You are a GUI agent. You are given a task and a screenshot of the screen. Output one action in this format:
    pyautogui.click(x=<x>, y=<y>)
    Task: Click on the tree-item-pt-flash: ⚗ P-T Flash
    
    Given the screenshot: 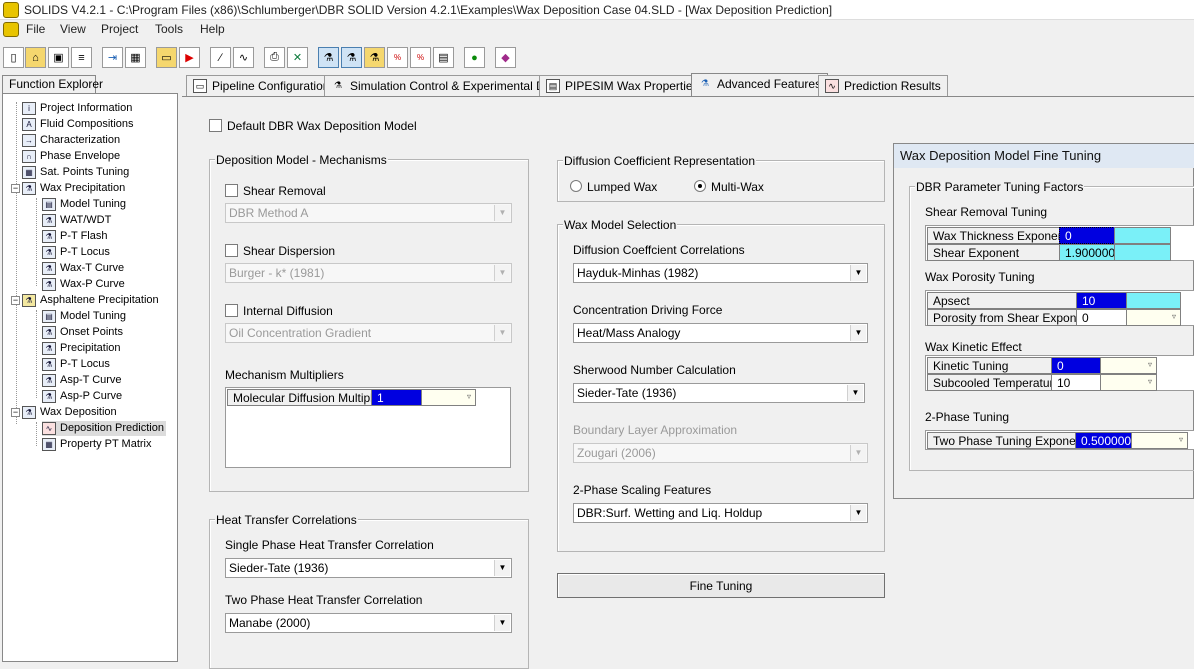 What is the action you would take?
    pyautogui.click(x=74, y=236)
    